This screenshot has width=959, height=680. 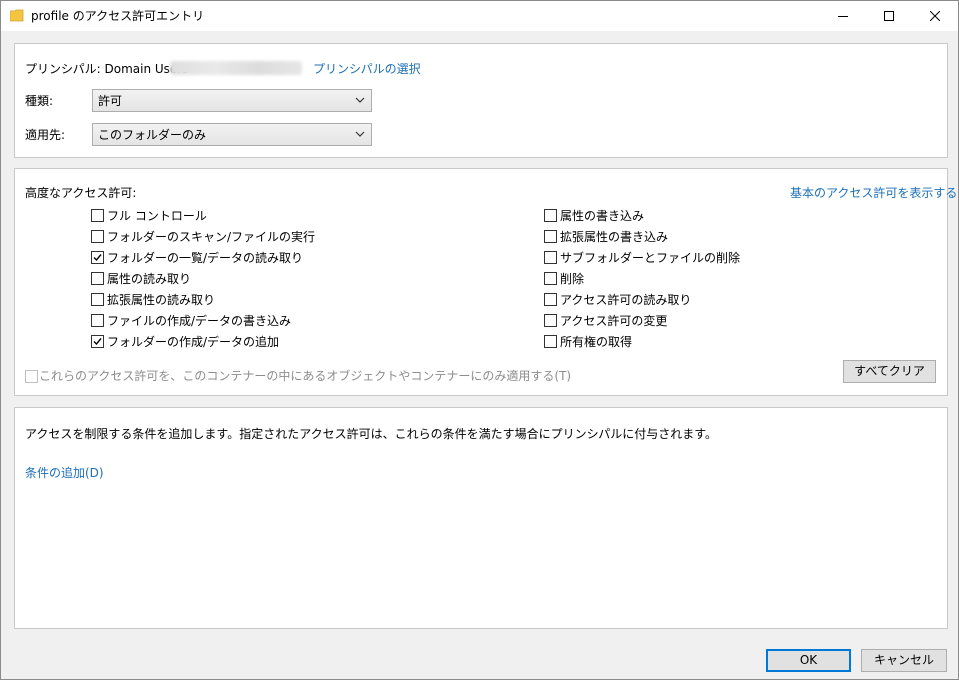 What do you see at coordinates (367, 69) in the screenshot?
I see `select-principal-link: プリンシパルの選択` at bounding box center [367, 69].